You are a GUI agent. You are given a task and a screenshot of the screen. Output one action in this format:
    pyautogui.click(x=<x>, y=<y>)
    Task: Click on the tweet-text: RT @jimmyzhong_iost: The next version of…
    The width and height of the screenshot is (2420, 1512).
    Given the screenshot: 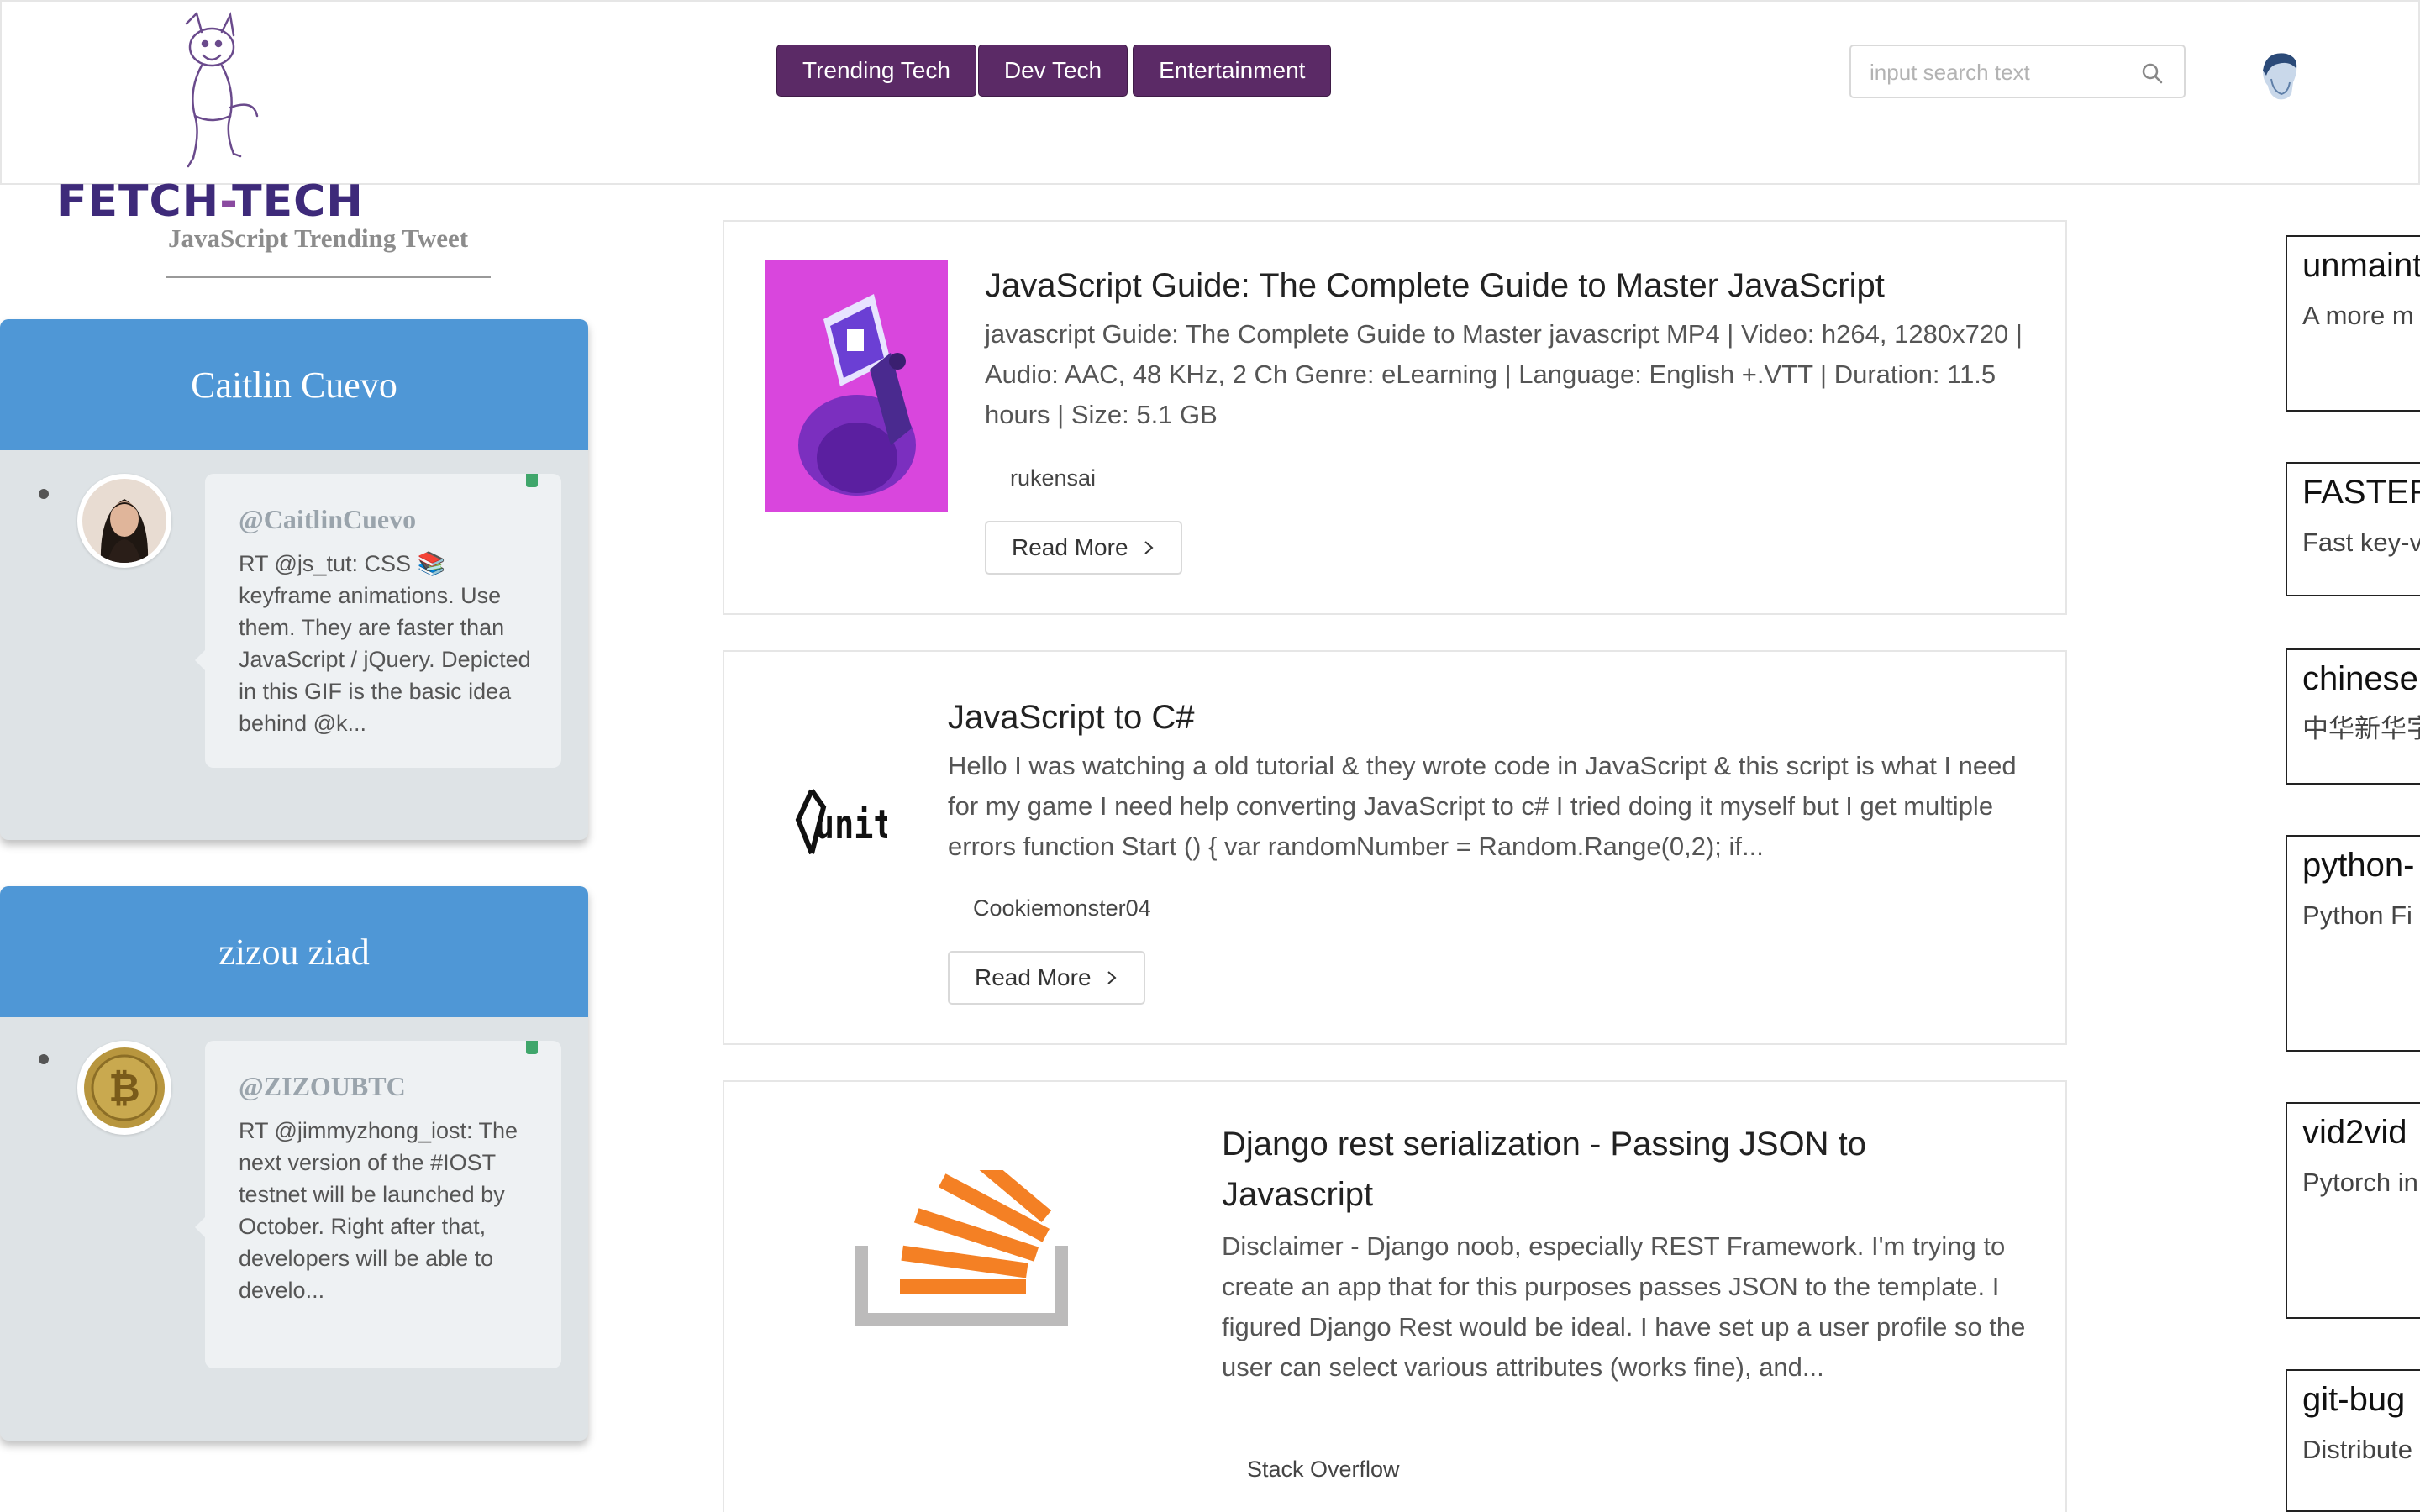 What is the action you would take?
    pyautogui.click(x=378, y=1210)
    